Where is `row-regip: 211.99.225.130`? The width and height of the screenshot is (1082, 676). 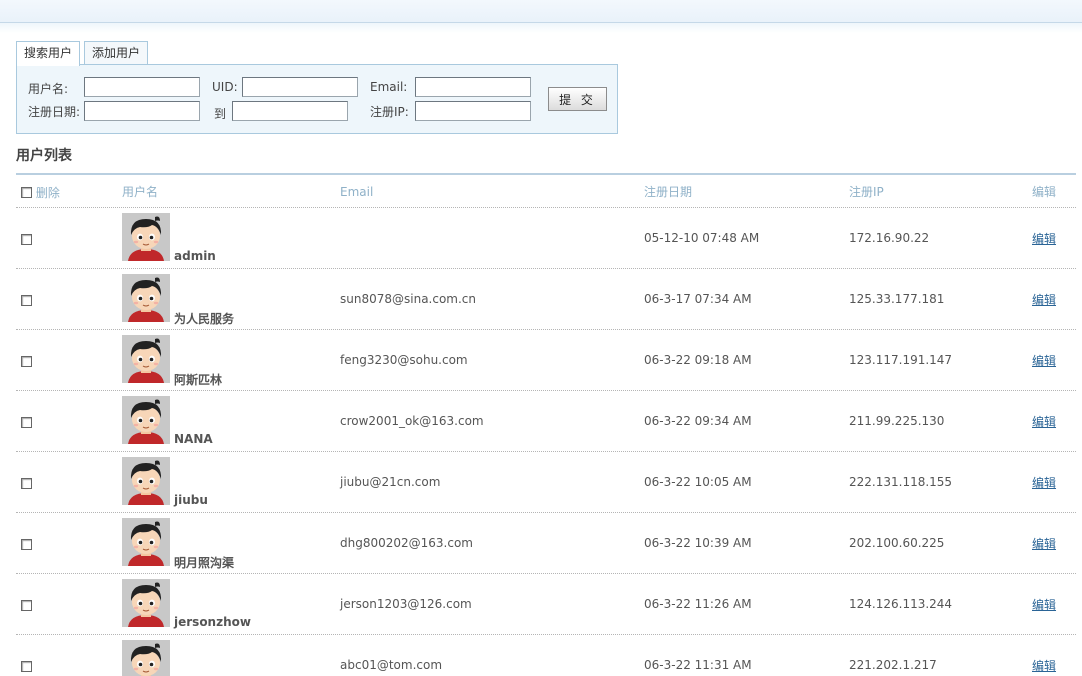 row-regip: 211.99.225.130 is located at coordinates (897, 421).